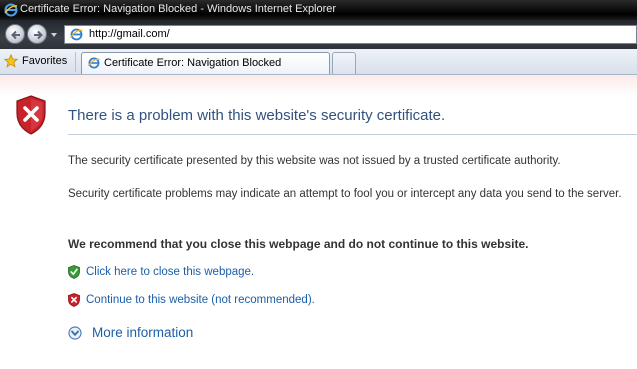 The image size is (637, 369). What do you see at coordinates (350, 34) in the screenshot?
I see `address-bar: http://gmail.com/` at bounding box center [350, 34].